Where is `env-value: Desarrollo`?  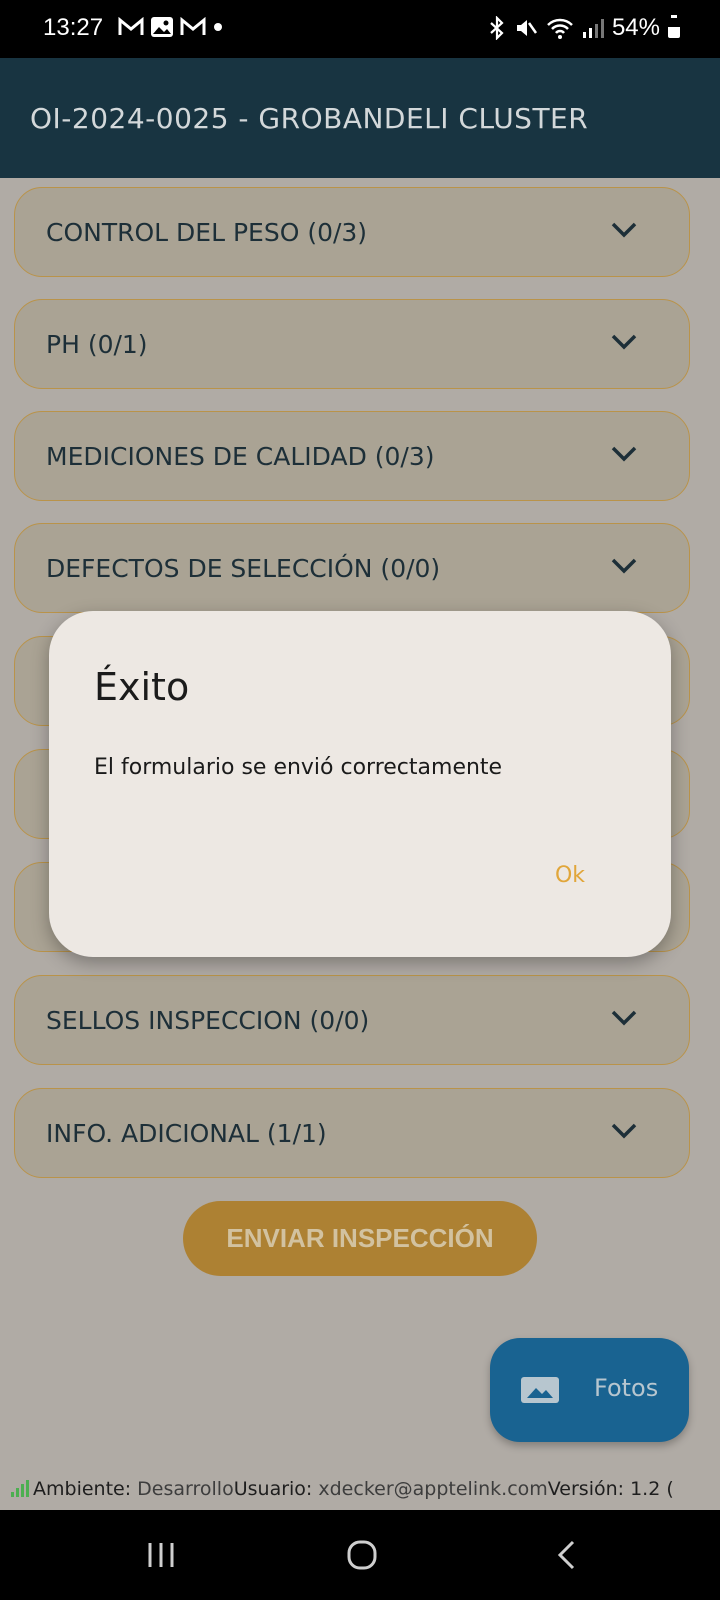
env-value: Desarrollo is located at coordinates (185, 1489).